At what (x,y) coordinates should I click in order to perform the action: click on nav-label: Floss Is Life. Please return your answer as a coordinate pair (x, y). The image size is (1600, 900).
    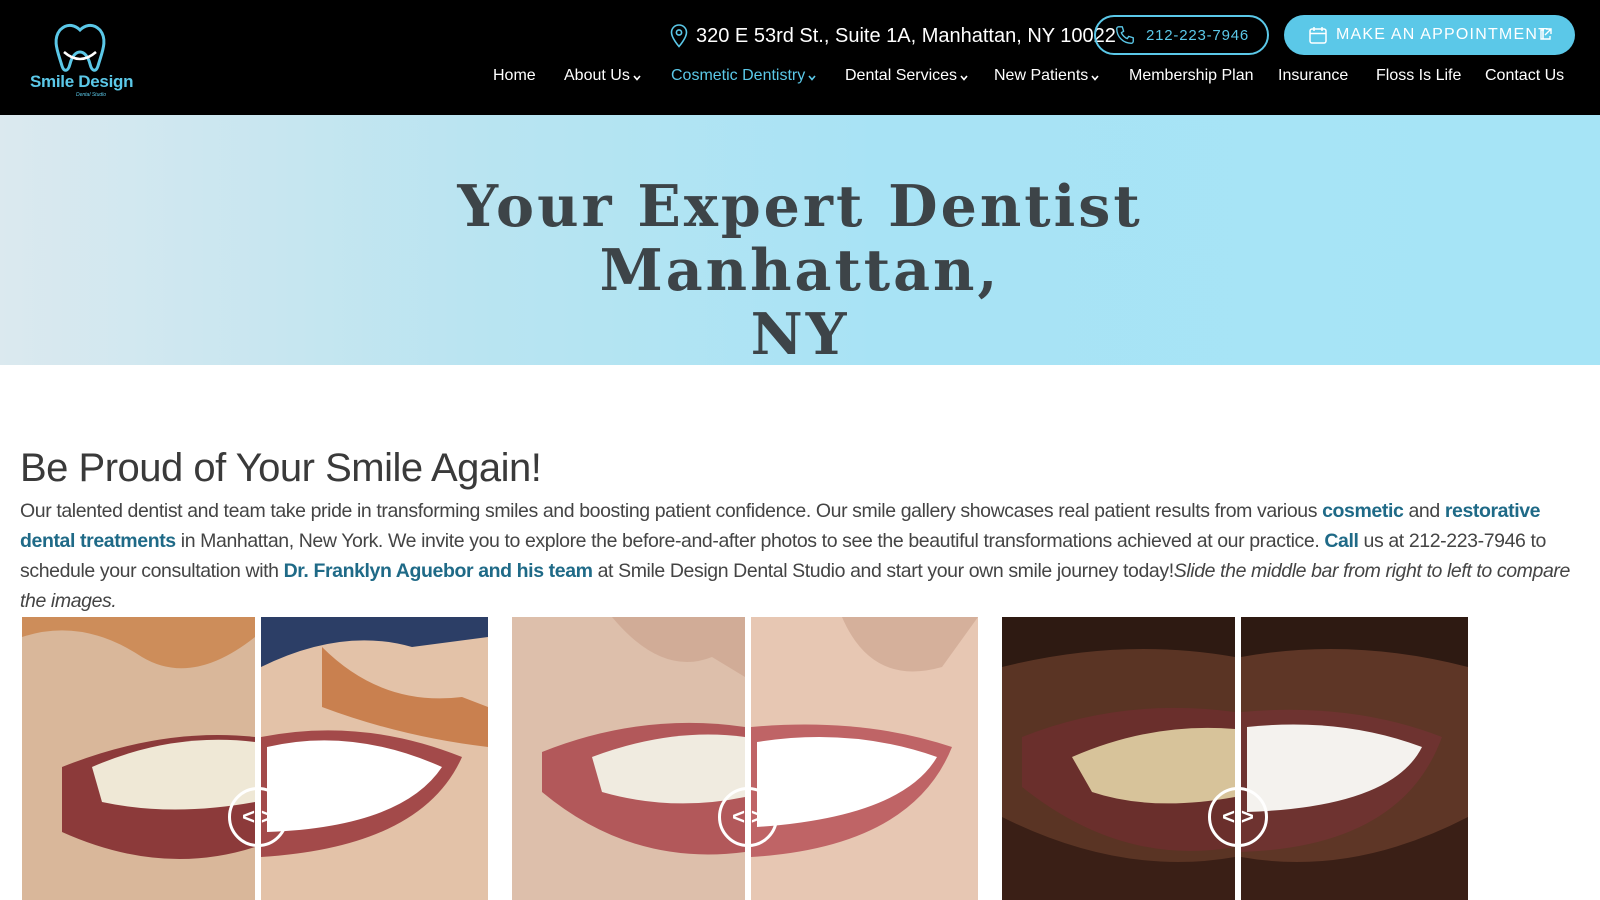
    Looking at the image, I should click on (1419, 75).